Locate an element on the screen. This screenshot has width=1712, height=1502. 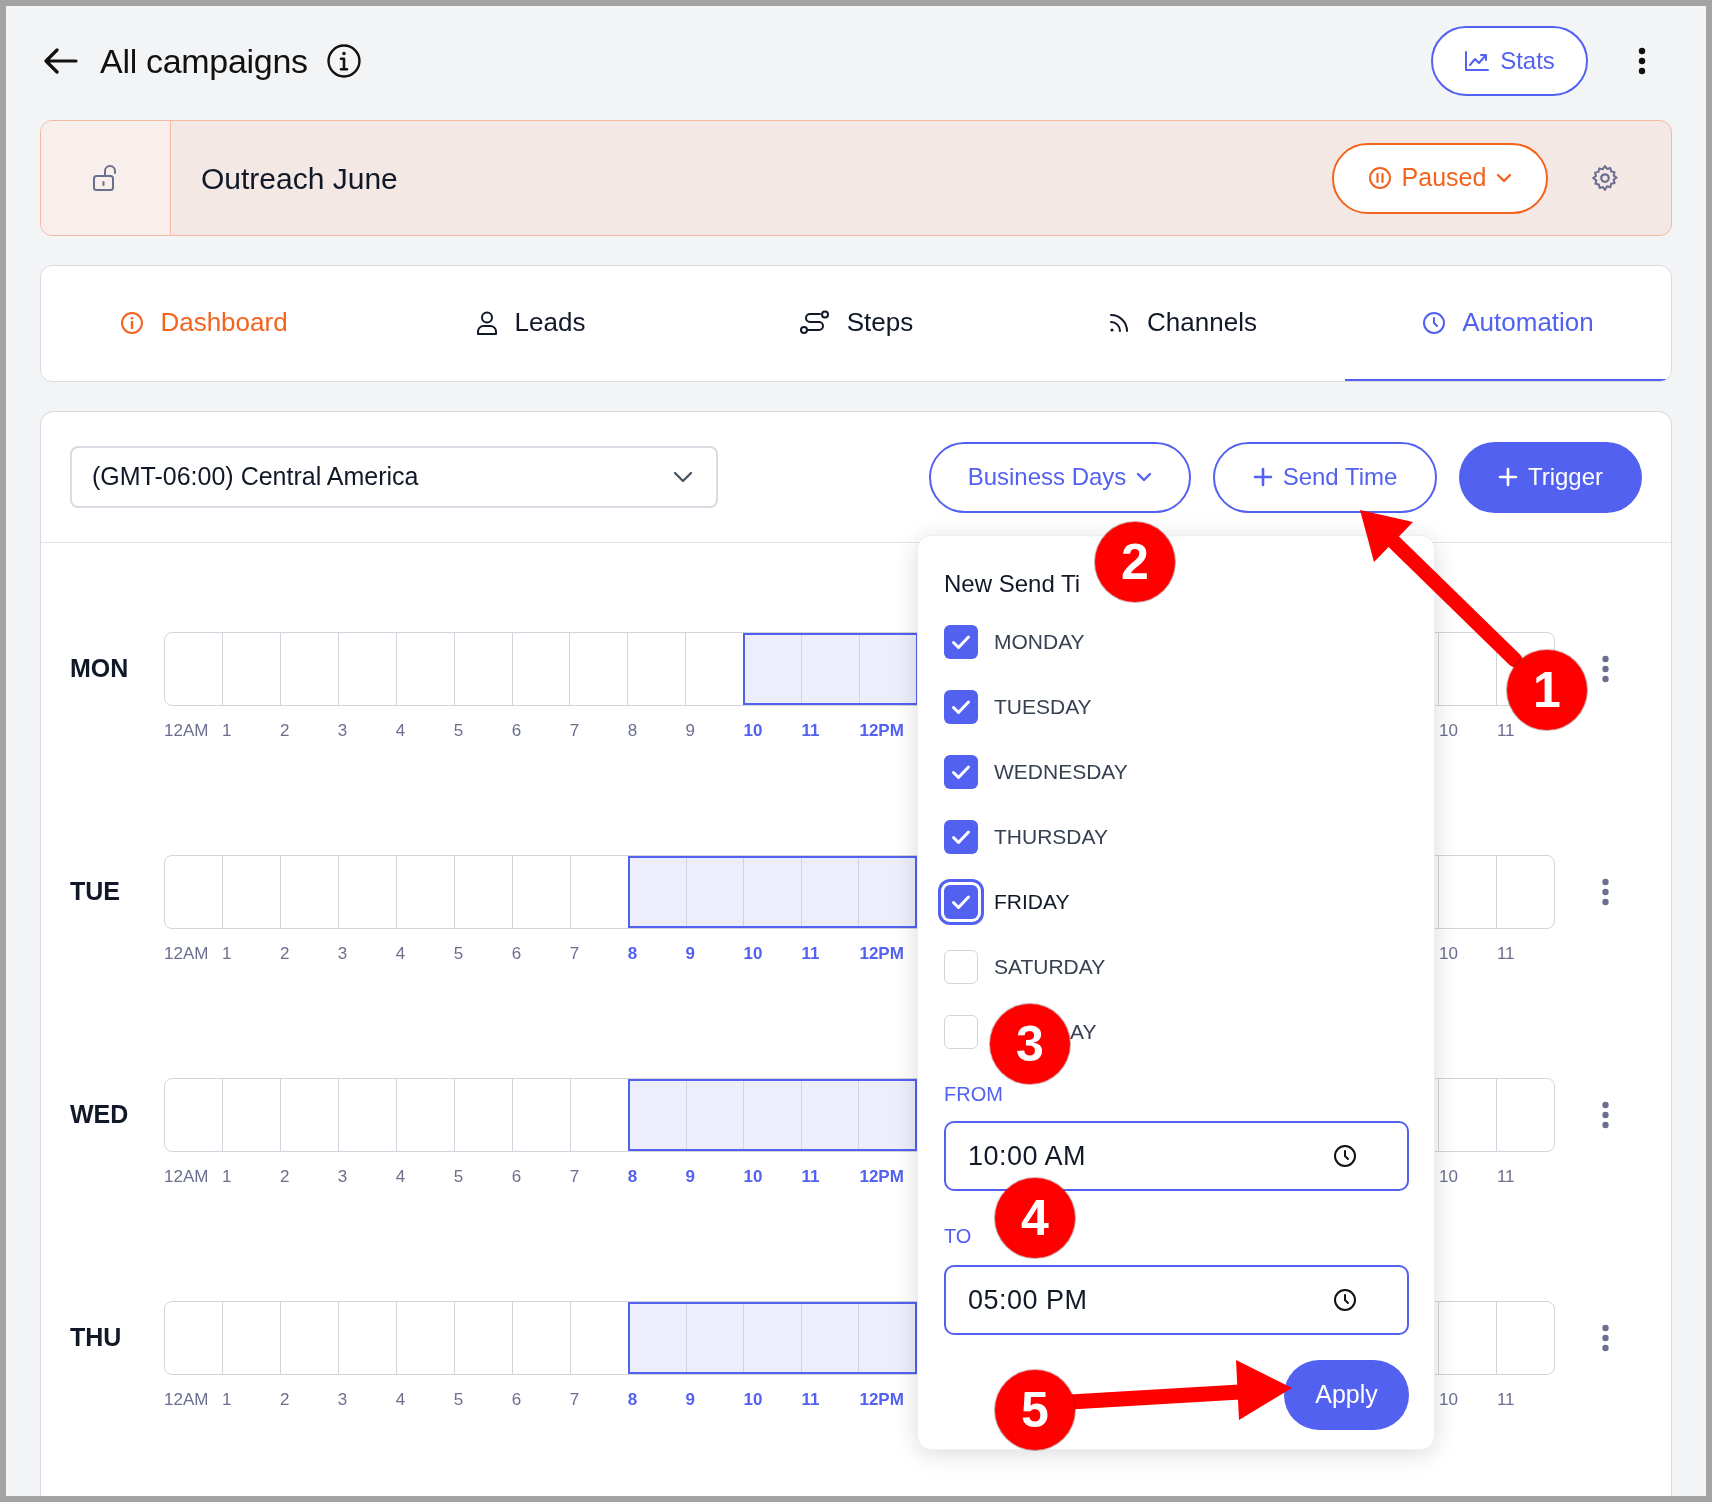
stats-button: Stats is located at coordinates (1509, 61).